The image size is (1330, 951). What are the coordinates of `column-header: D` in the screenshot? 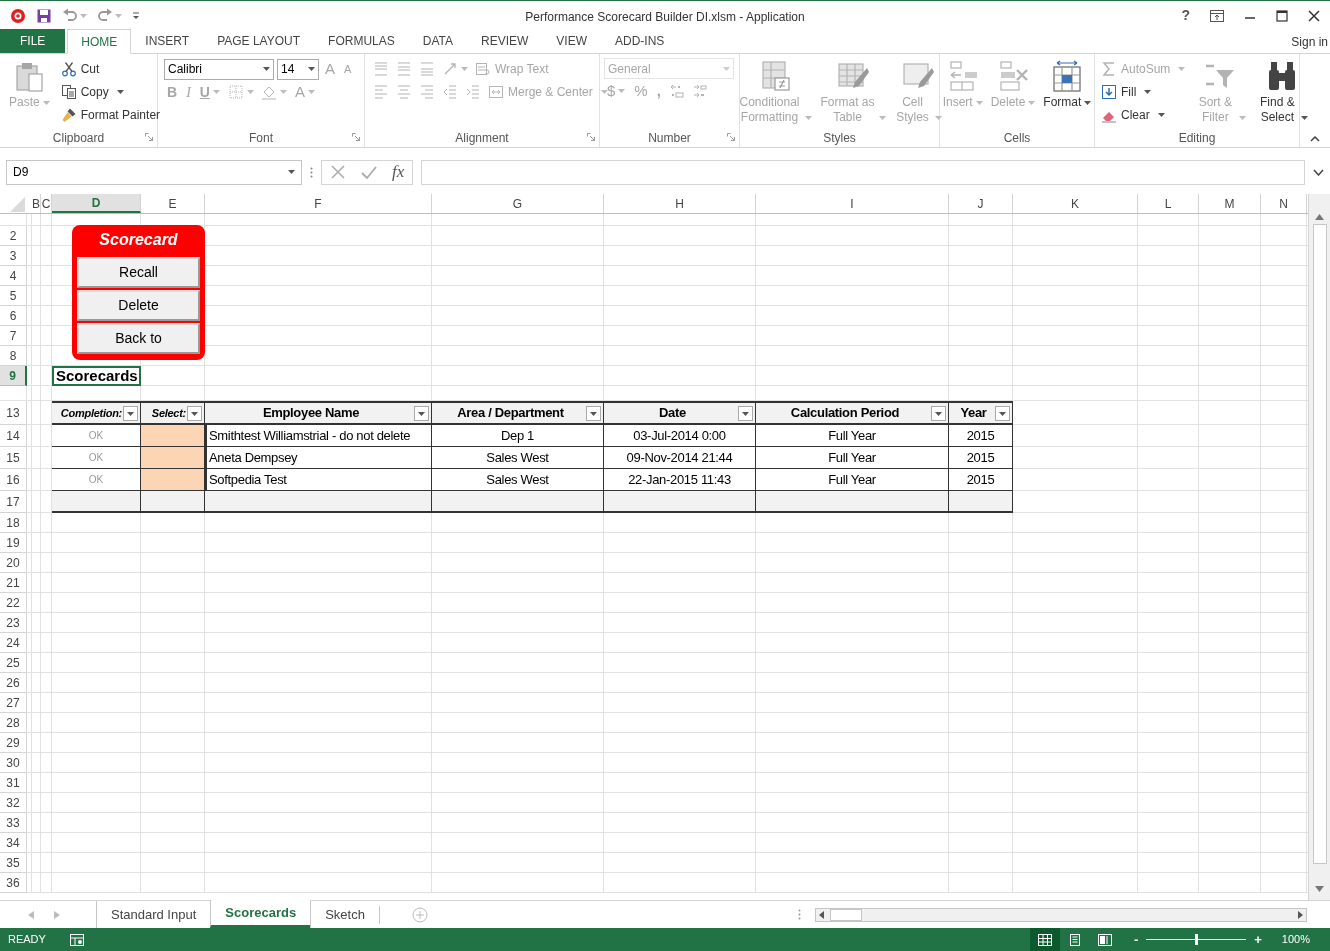 It's located at (96, 203).